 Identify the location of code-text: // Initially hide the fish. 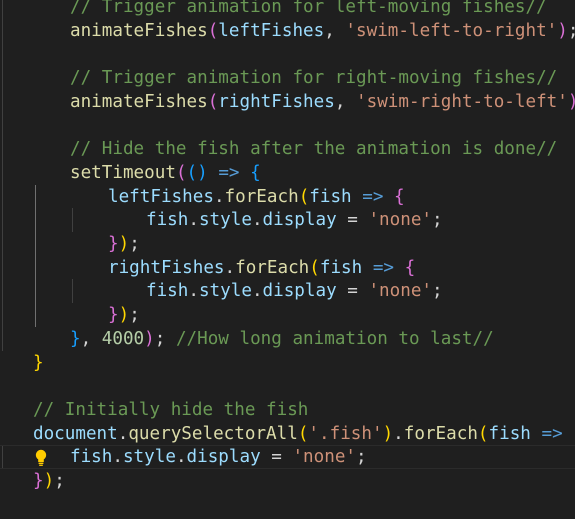
(170, 410).